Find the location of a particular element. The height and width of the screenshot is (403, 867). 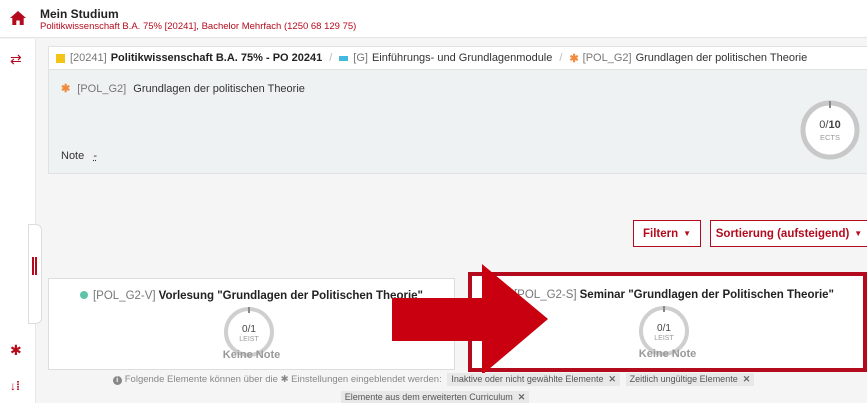

module-code: [POL_G2] is located at coordinates (102, 89).